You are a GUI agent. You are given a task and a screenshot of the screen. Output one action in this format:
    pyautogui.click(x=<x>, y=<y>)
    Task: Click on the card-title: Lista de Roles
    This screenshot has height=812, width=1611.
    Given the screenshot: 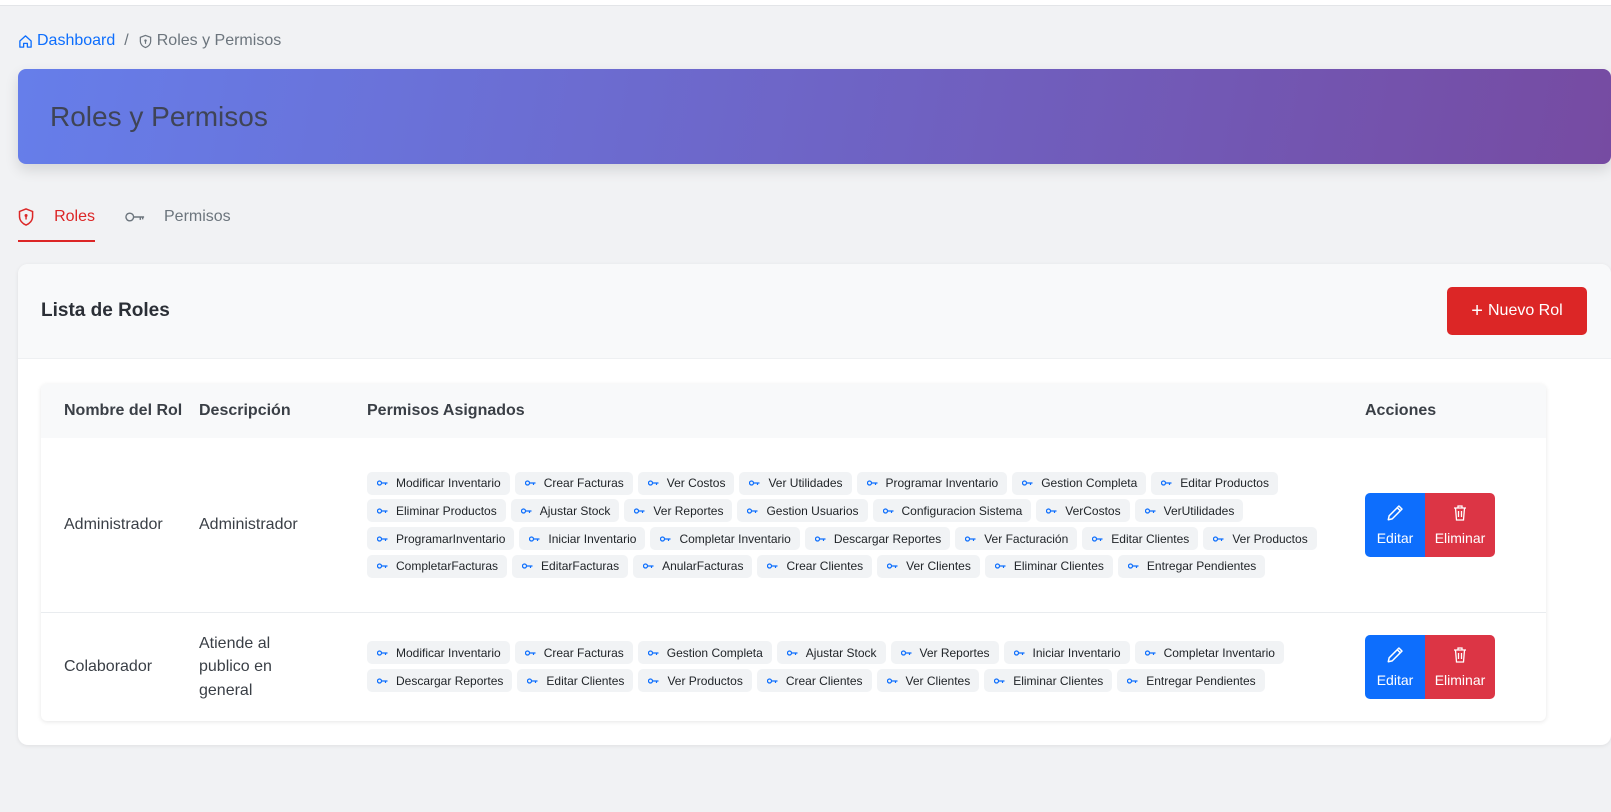 What is the action you would take?
    pyautogui.click(x=105, y=310)
    